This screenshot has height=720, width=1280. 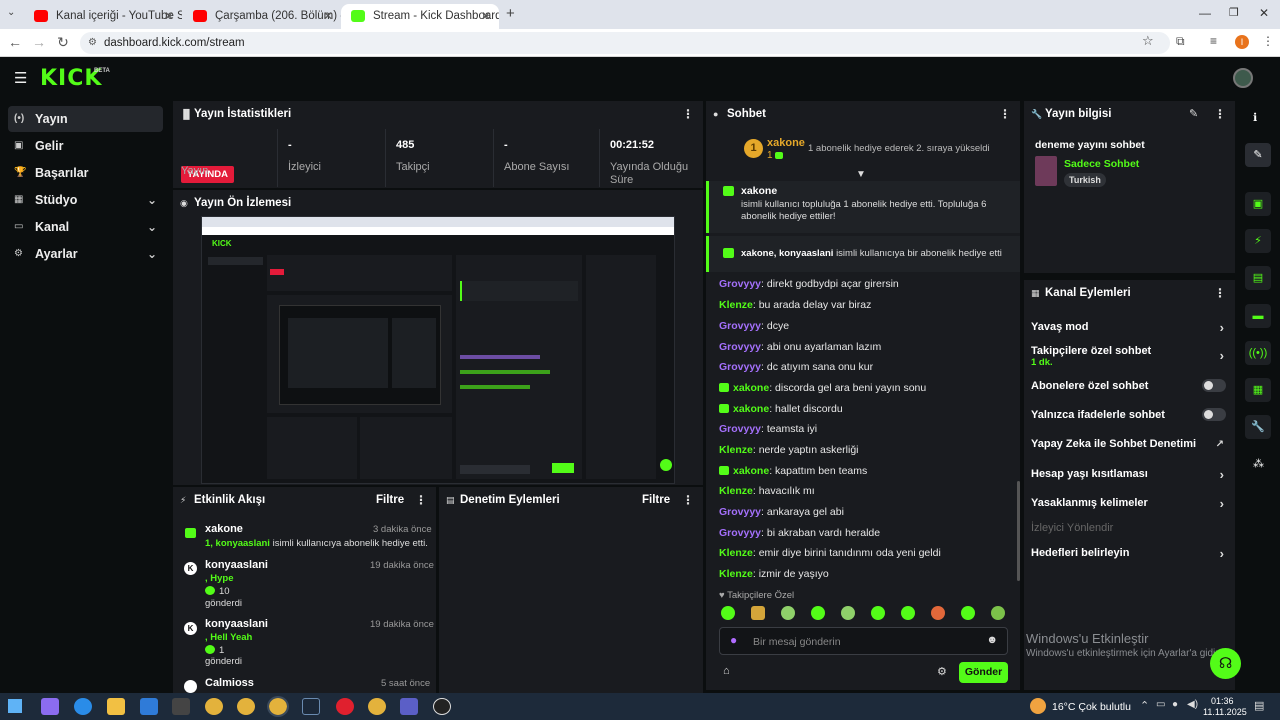 What do you see at coordinates (863, 641) in the screenshot?
I see `chat-input: ● Bir mesaj gönderin ☻` at bounding box center [863, 641].